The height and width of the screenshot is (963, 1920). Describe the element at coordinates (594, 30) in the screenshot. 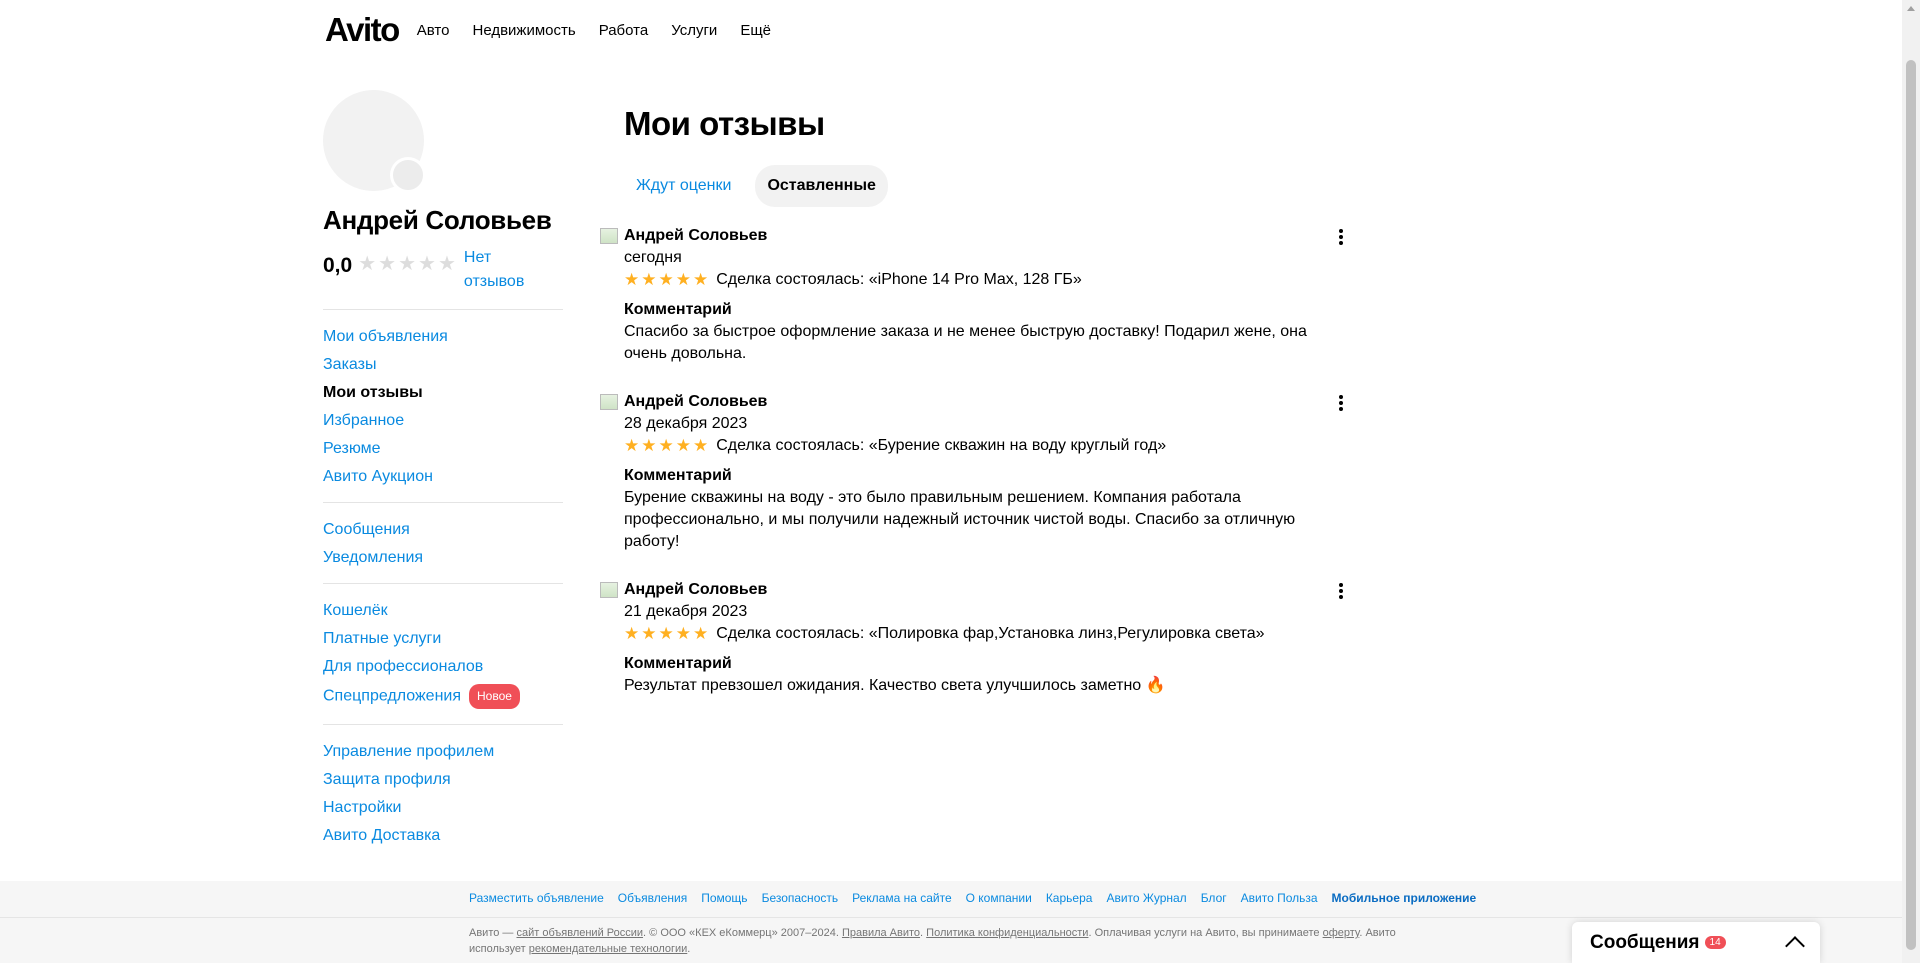

I see `top-nav: Авто Недвижимость Работа Услуги Ещё` at that location.